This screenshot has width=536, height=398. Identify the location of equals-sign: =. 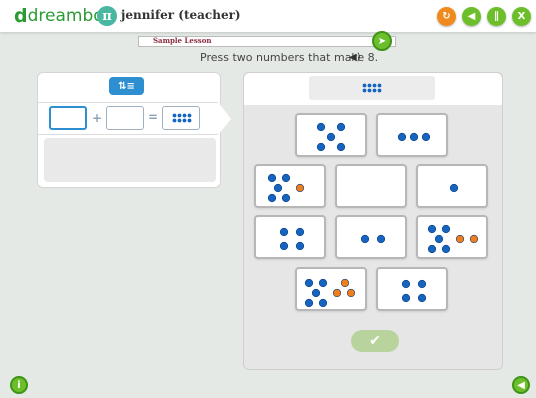
(153, 117).